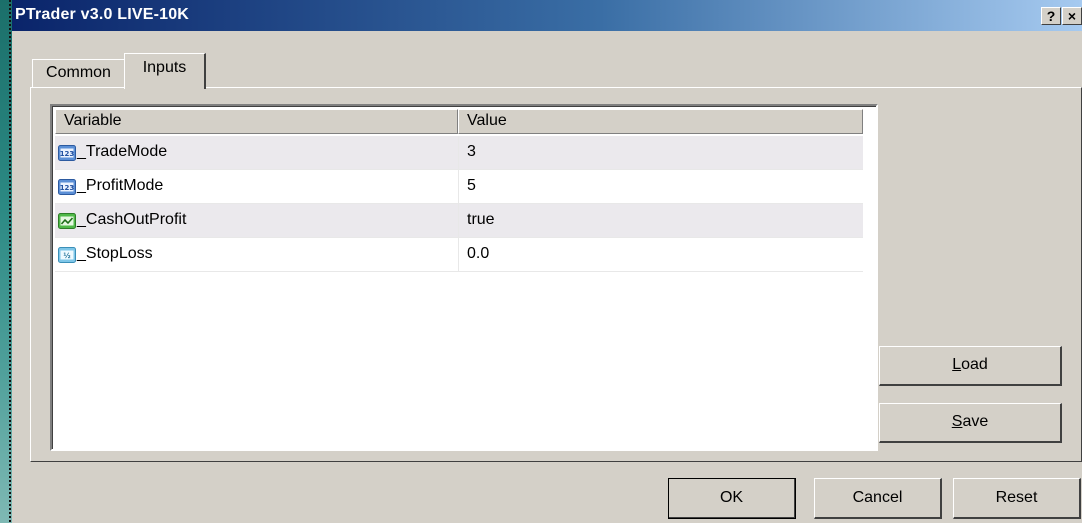 This screenshot has height=523, width=1082. I want to click on table-row: _CashOutProfit true, so click(459, 221).